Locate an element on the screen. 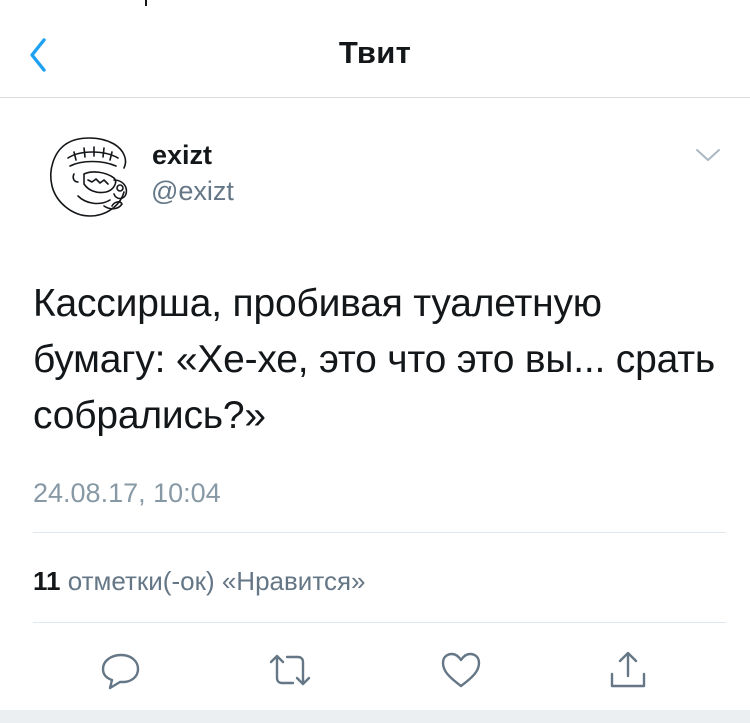  sketch-avatar-icon is located at coordinates (89, 177).